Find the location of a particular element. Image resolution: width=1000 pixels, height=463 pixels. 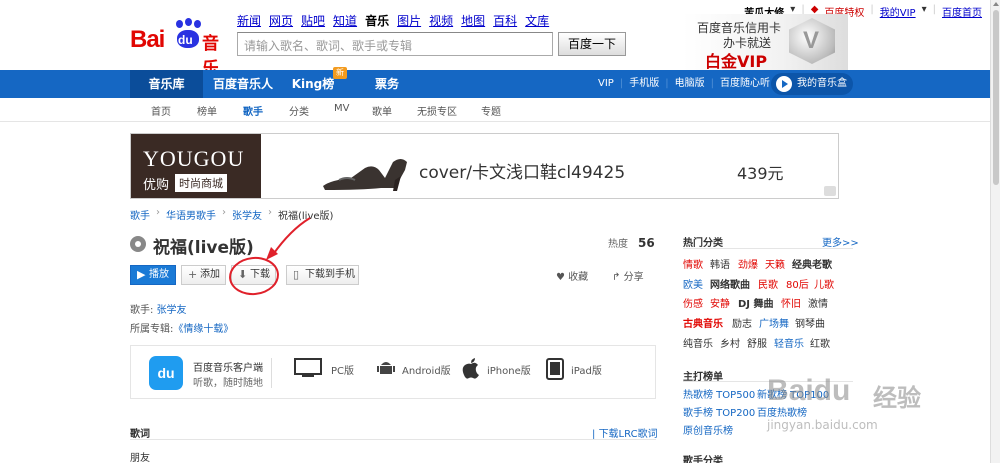

tag-tianlai: 天籁 is located at coordinates (775, 263).